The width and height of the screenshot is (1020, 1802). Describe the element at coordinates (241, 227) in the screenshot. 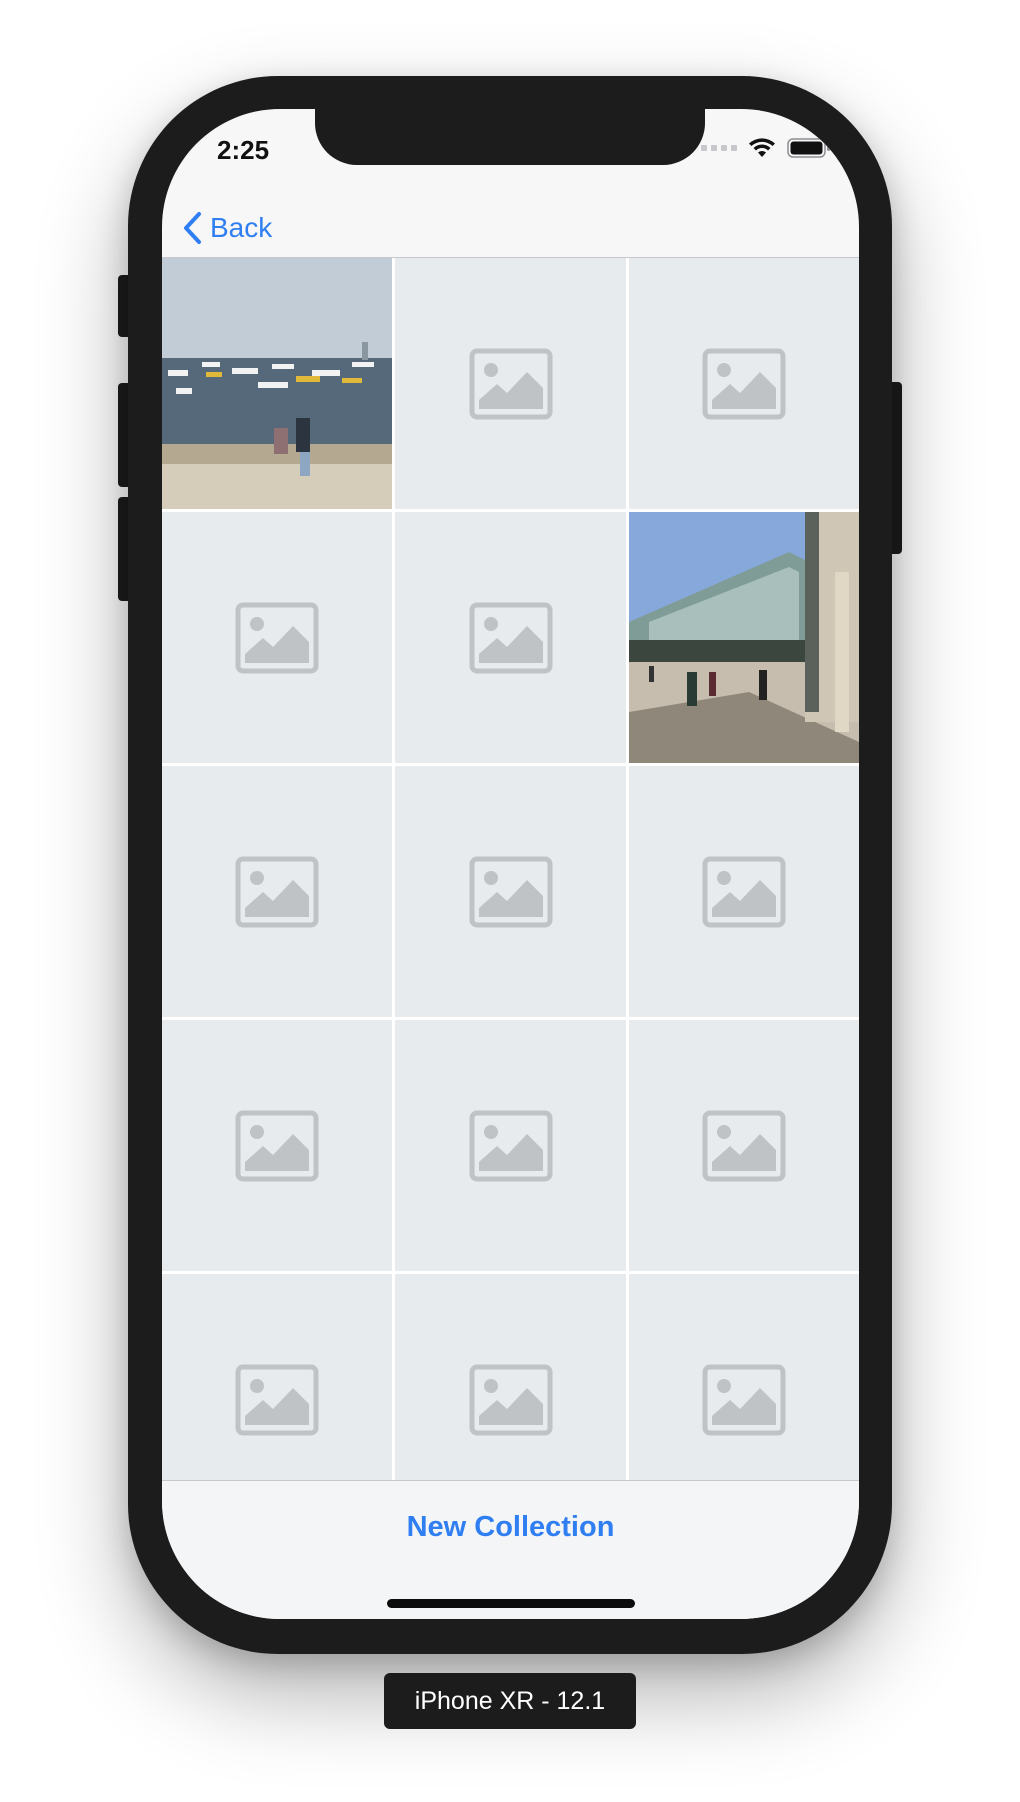

I see `back-label: Back` at that location.